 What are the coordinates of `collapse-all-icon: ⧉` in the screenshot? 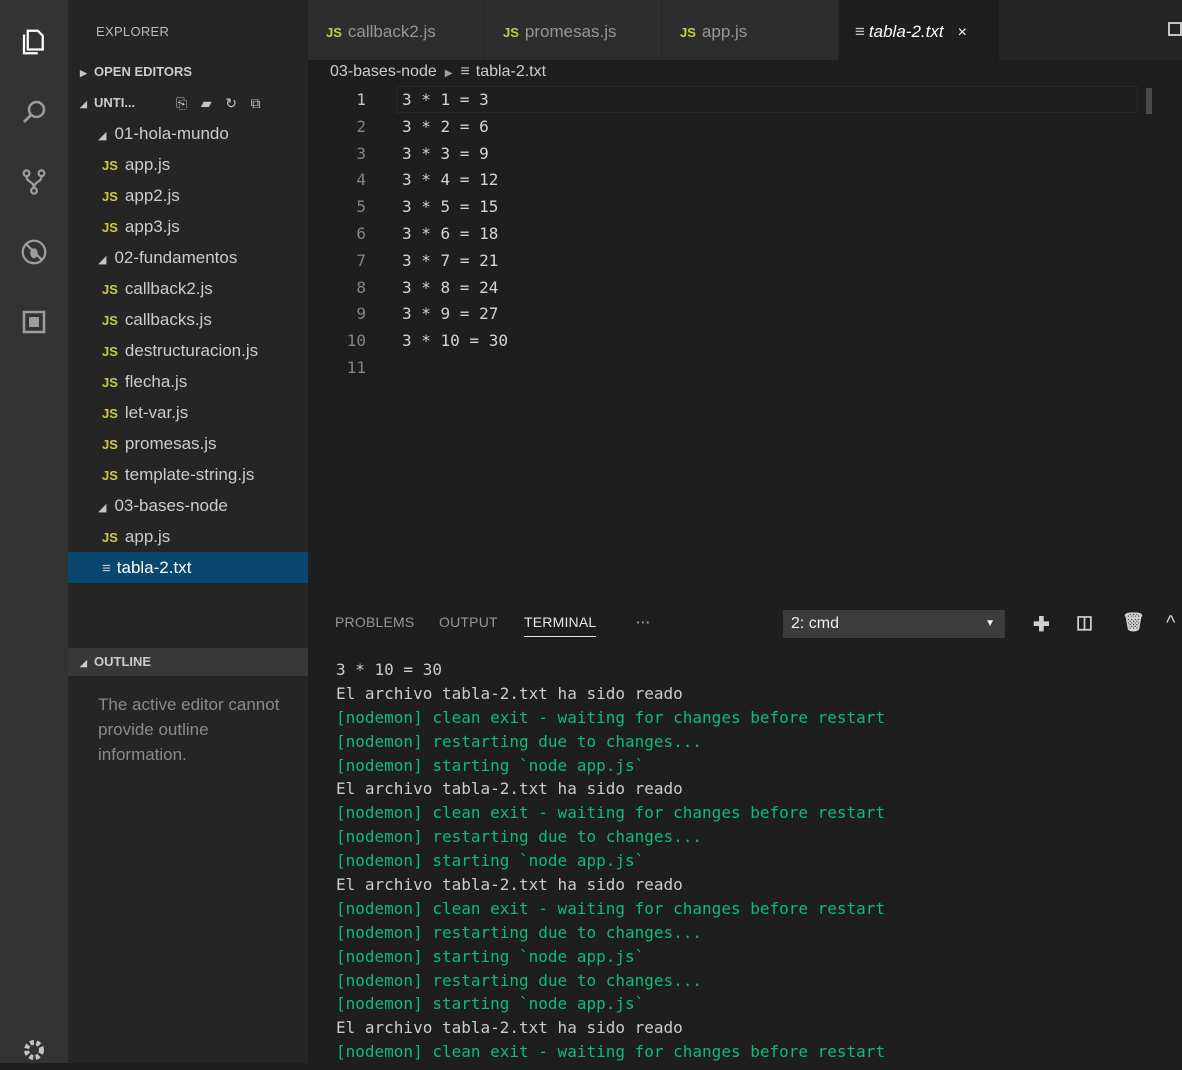 It's located at (256, 103).